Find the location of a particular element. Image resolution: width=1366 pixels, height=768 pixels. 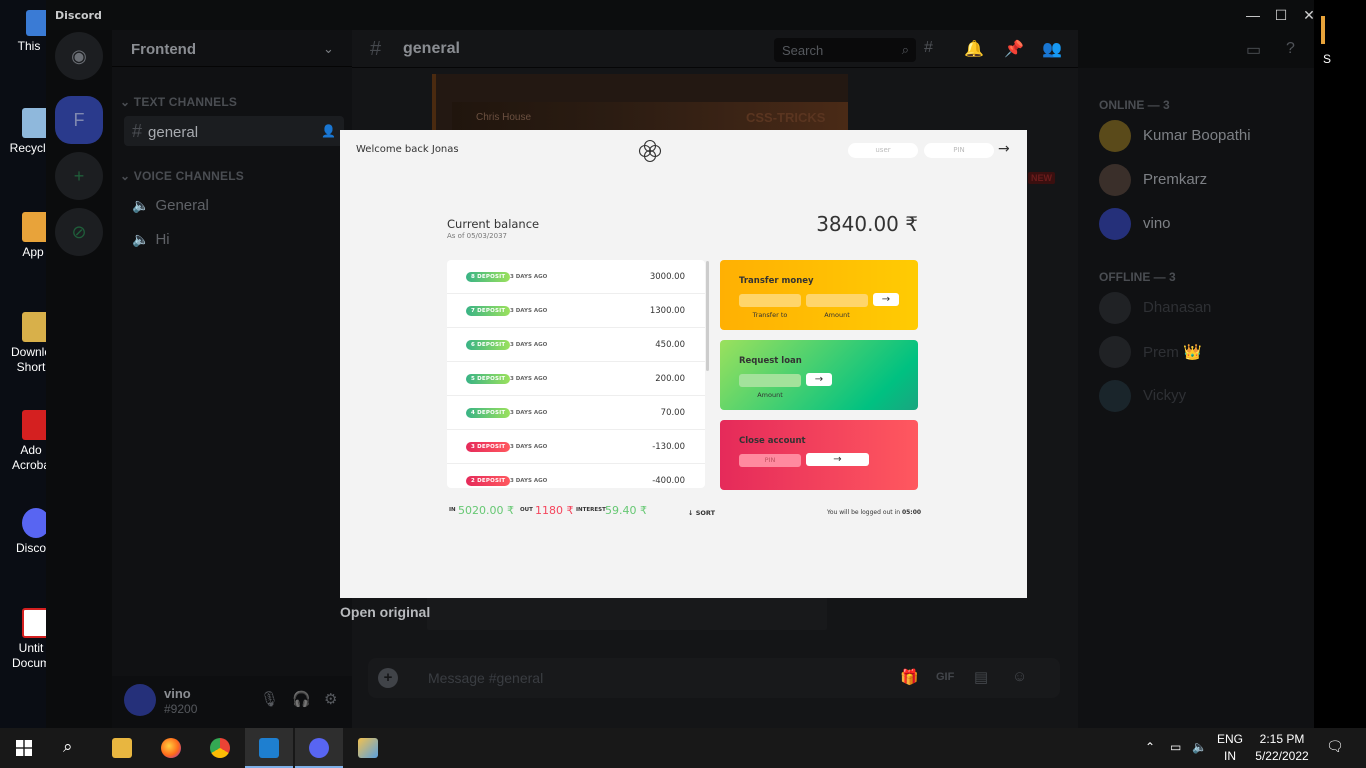

loan-amount-input is located at coordinates (770, 380).